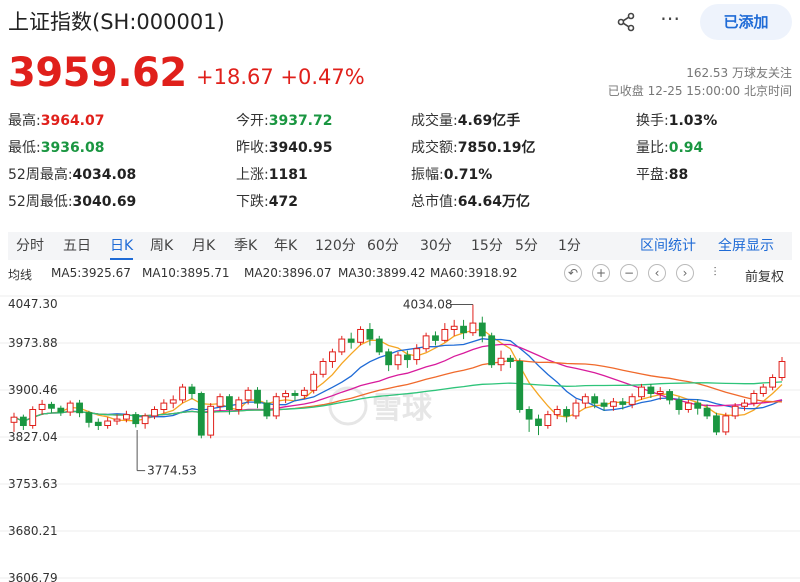  I want to click on share-icon, so click(626, 22).